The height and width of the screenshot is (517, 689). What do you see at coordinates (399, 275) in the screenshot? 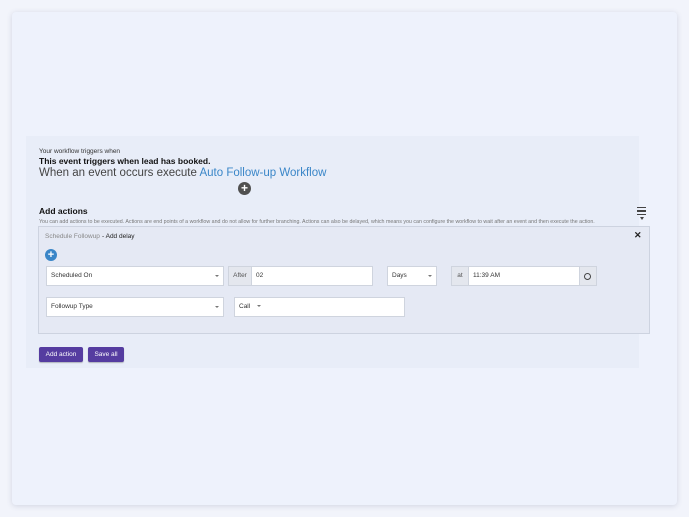
I see `unit-select-value: Days` at bounding box center [399, 275].